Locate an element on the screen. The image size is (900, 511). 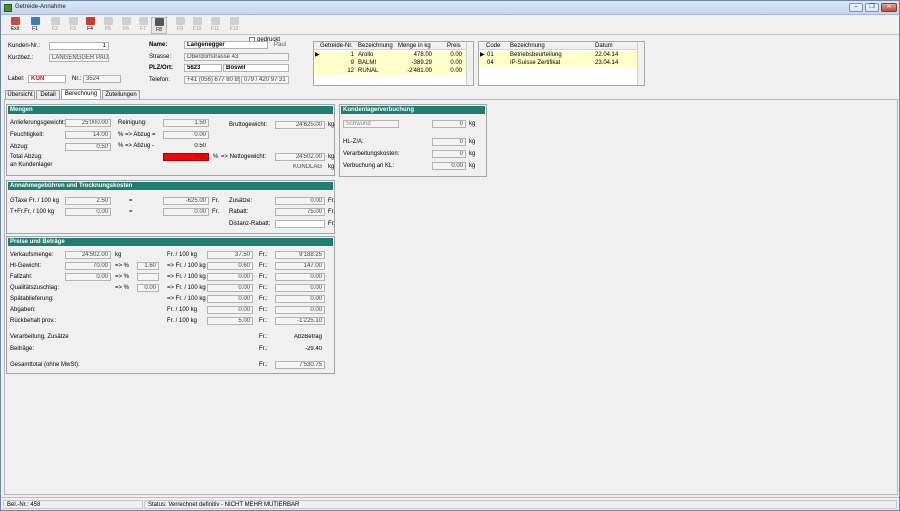
schwund-input: Schwund is located at coordinates (371, 124).